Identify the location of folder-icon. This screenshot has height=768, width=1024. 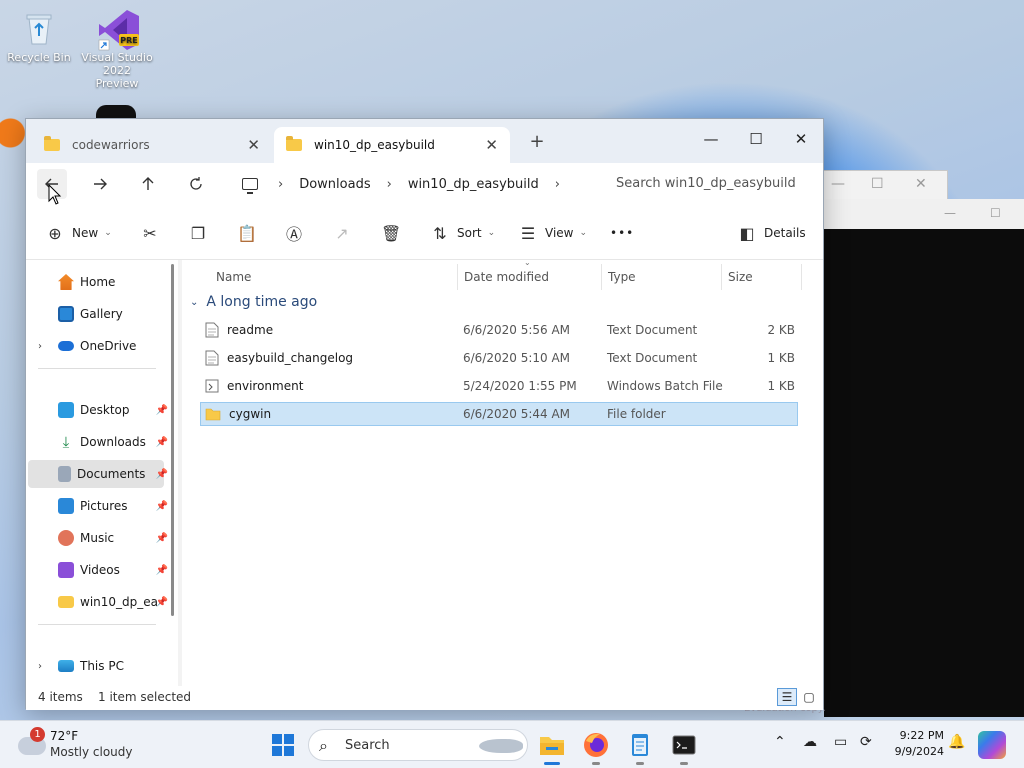
(294, 143).